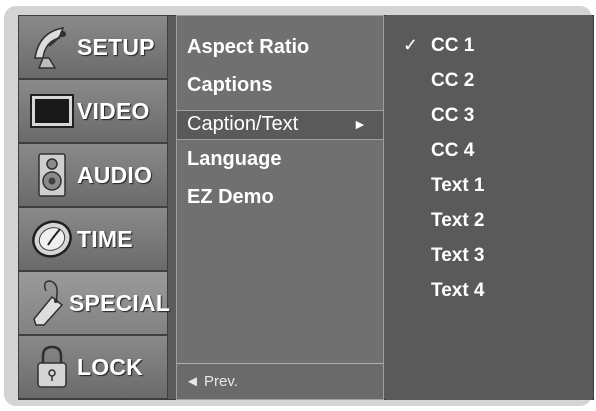 This screenshot has height=411, width=596. I want to click on prev-label: ◄ Prev., so click(211, 381).